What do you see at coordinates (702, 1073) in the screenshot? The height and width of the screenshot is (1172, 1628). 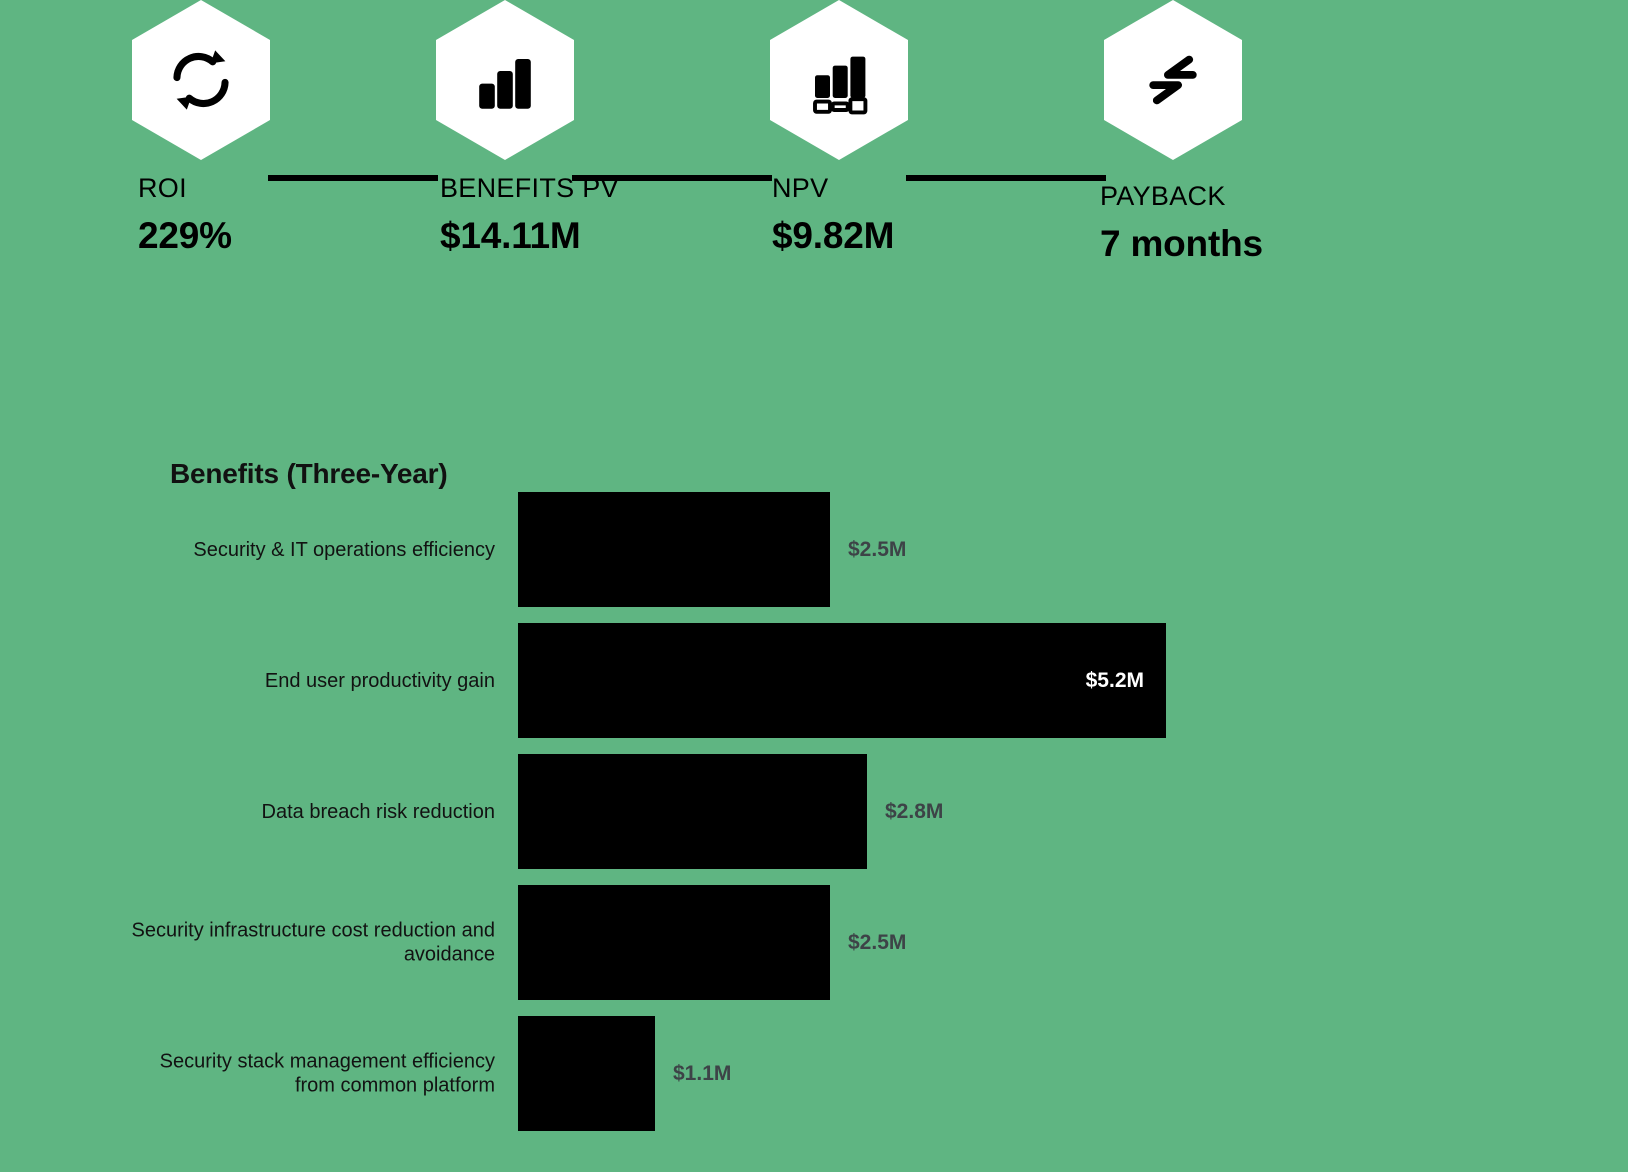 I see `bar-value-label: $1.1M` at bounding box center [702, 1073].